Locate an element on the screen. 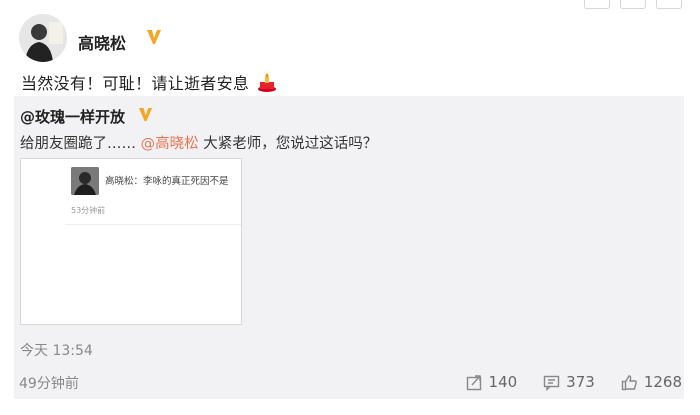 The height and width of the screenshot is (415, 700). like-count: 1268 is located at coordinates (662, 382).